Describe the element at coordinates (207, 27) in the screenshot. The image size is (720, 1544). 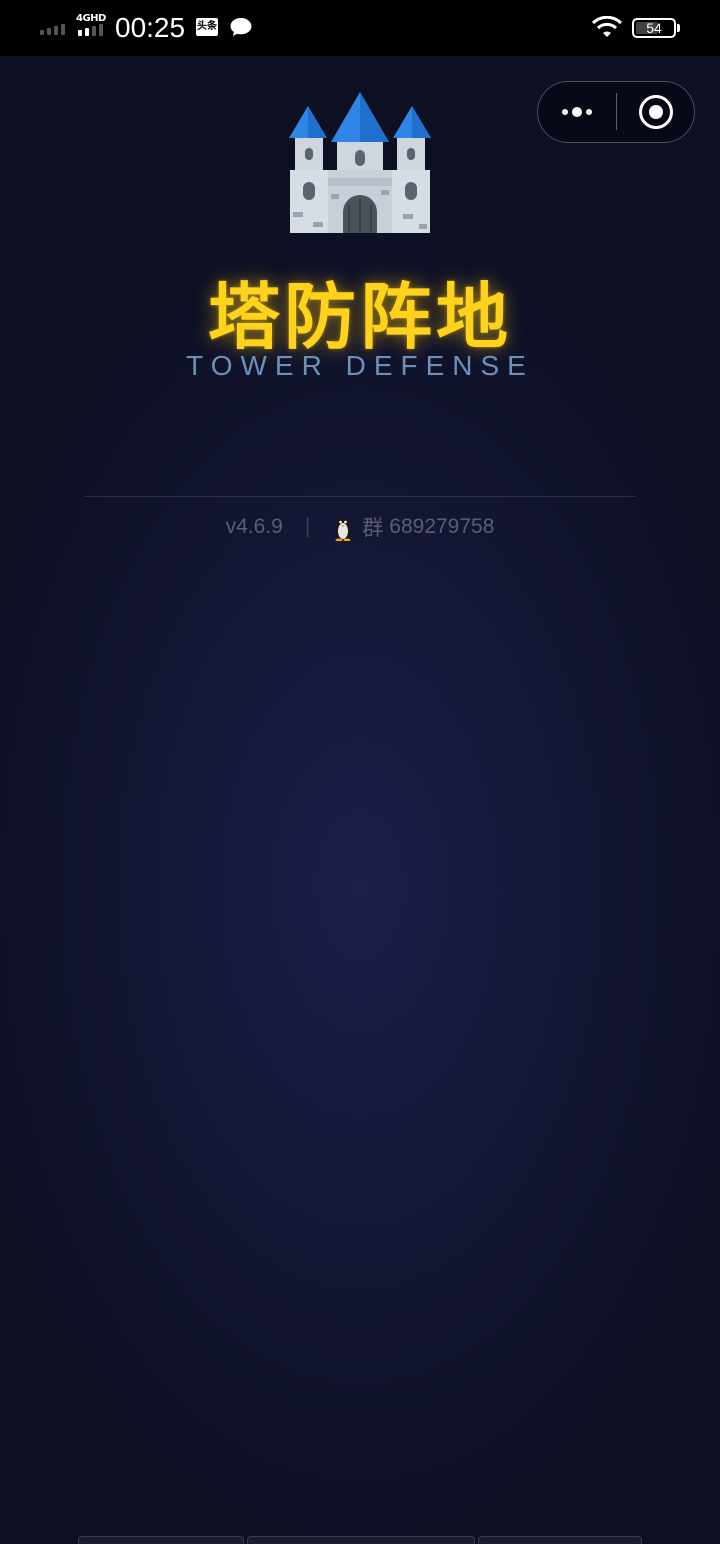
I see `toutiao-notification-icon: 头条` at that location.